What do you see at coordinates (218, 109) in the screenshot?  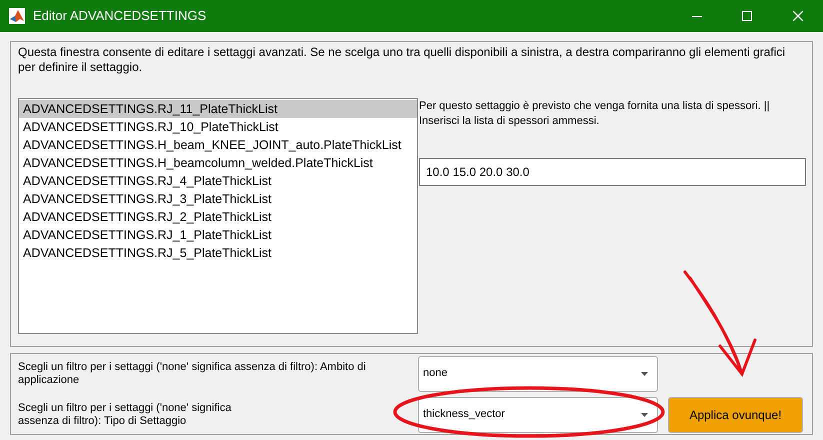 I see `list-item: ADVANCEDSETTINGS.RJ_11_PlateThickList` at bounding box center [218, 109].